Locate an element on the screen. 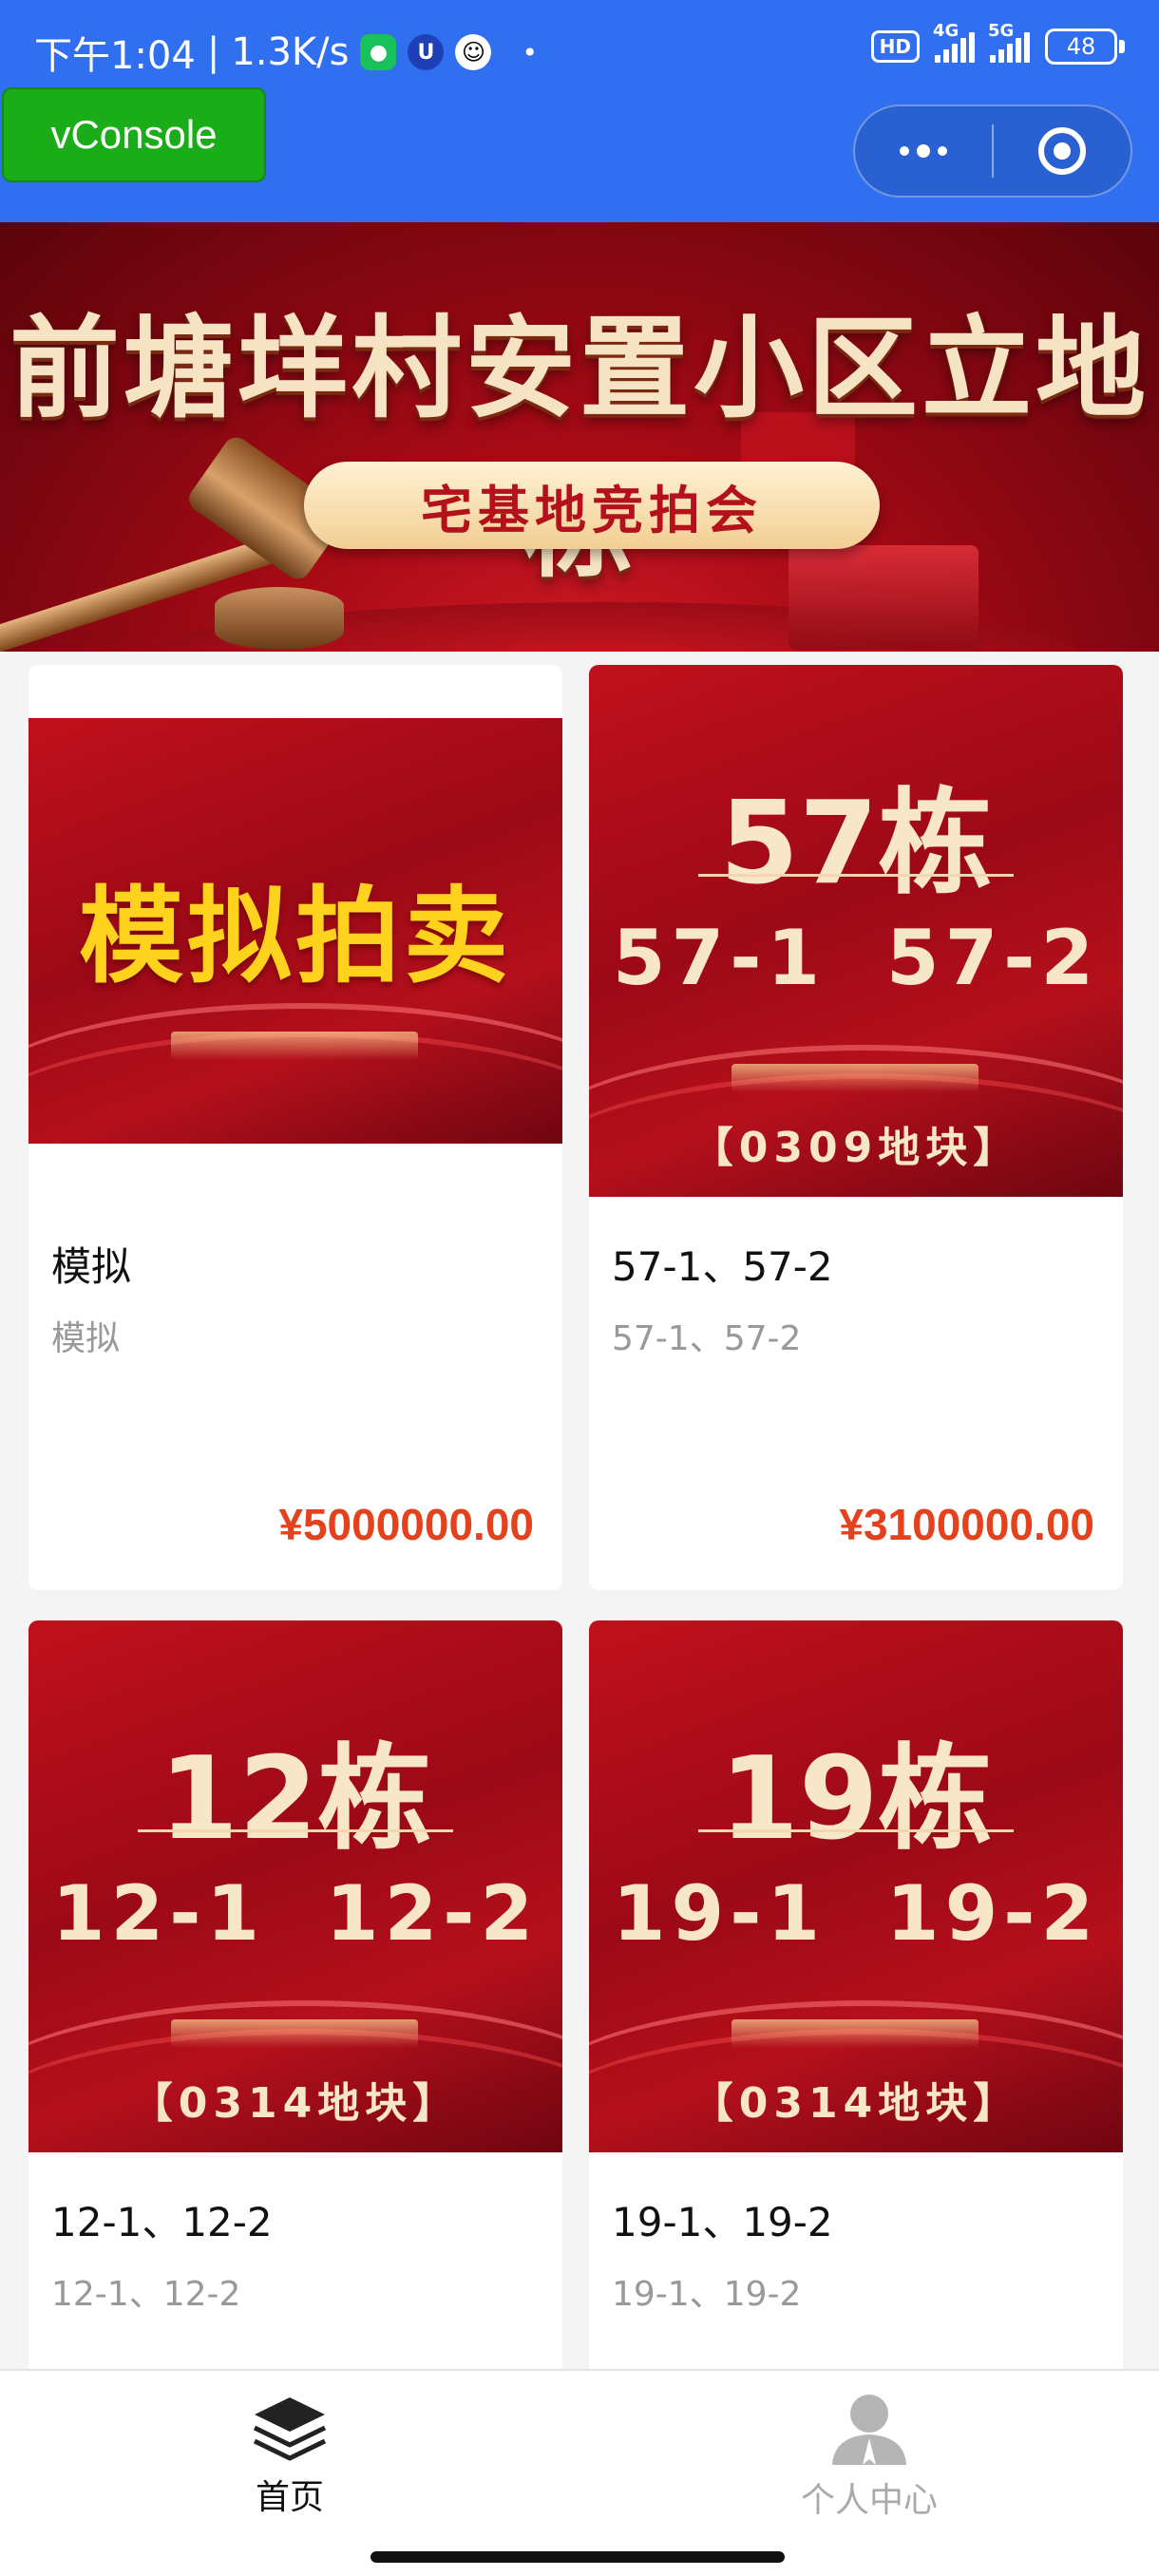  vconsole-button: vConsole is located at coordinates (134, 134).